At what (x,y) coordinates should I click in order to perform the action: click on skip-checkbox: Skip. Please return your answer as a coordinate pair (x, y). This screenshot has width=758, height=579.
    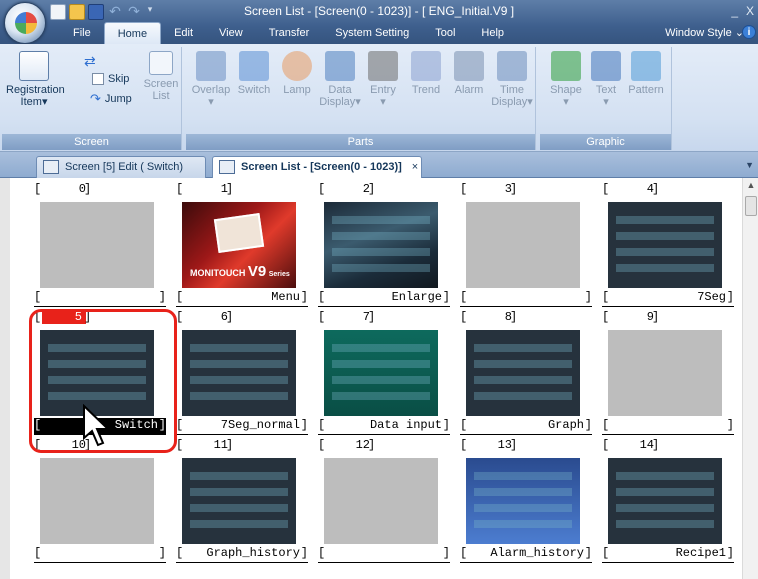
    Looking at the image, I should click on (110, 79).